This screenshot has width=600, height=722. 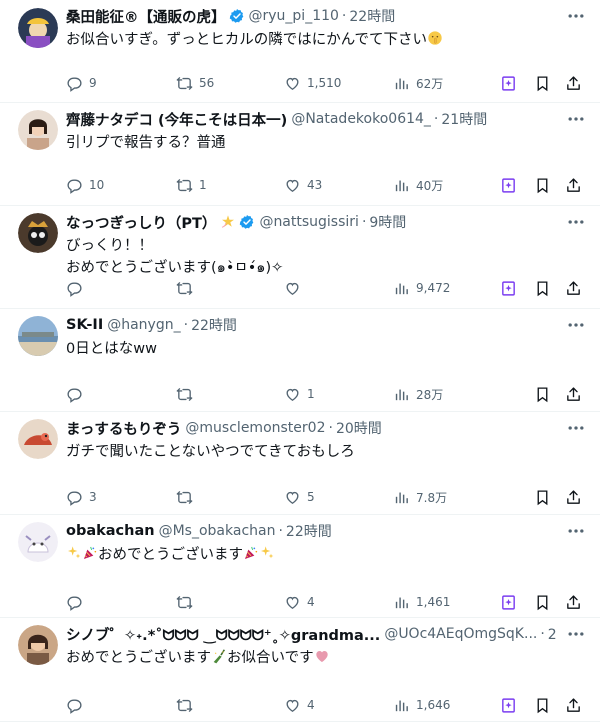 What do you see at coordinates (110, 531) in the screenshot?
I see `display-name: obakachan` at bounding box center [110, 531].